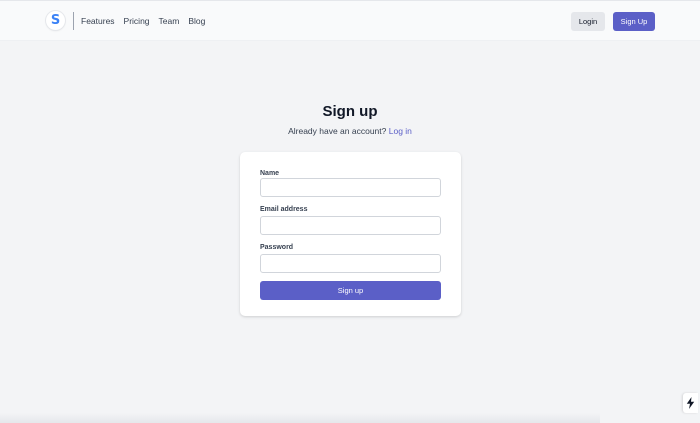 The image size is (700, 423). I want to click on page-title: Sign up, so click(350, 111).